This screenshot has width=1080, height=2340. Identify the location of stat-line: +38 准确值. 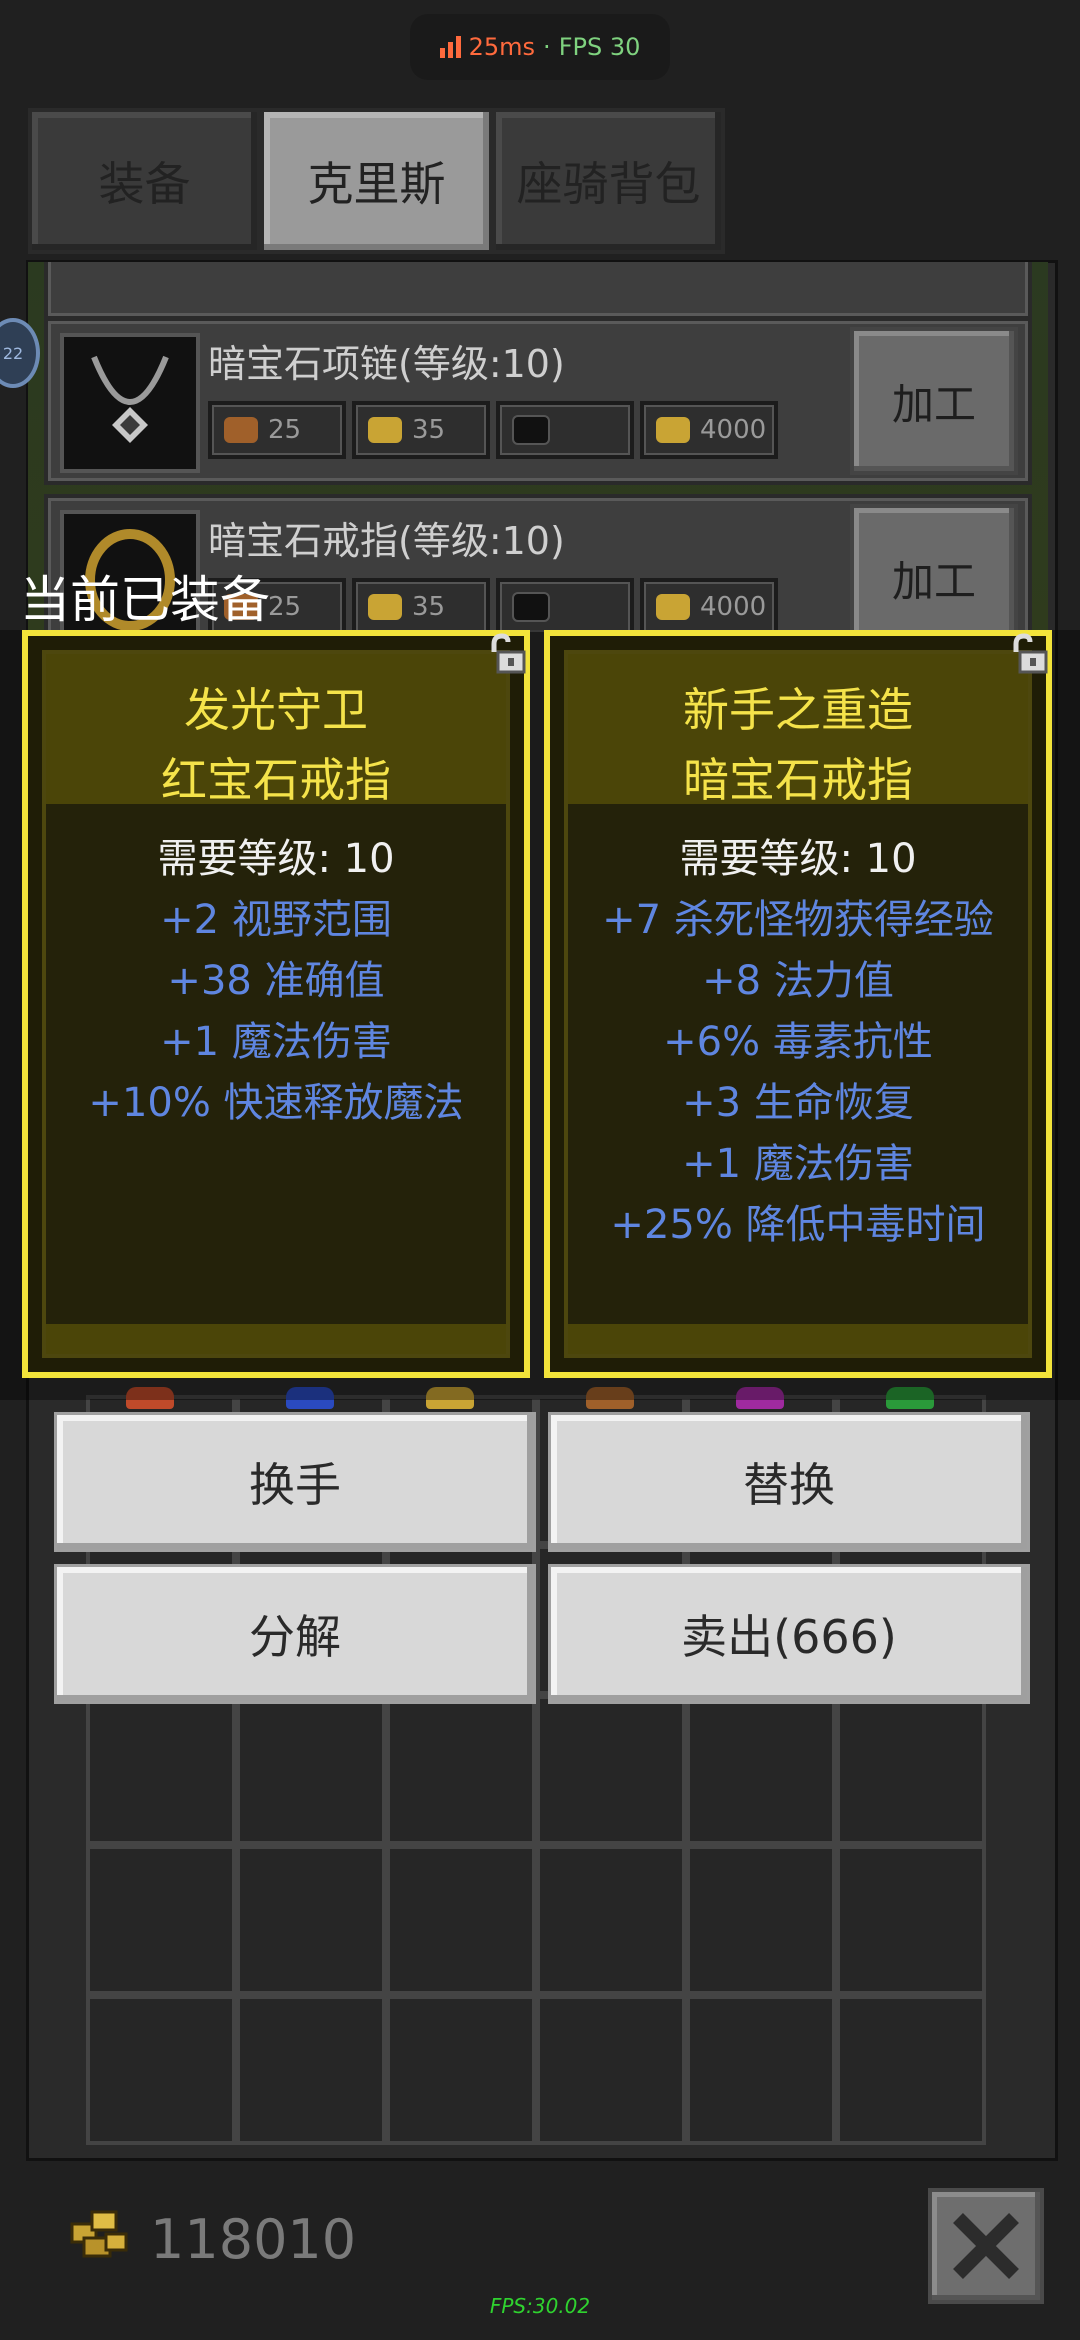
(276, 981).